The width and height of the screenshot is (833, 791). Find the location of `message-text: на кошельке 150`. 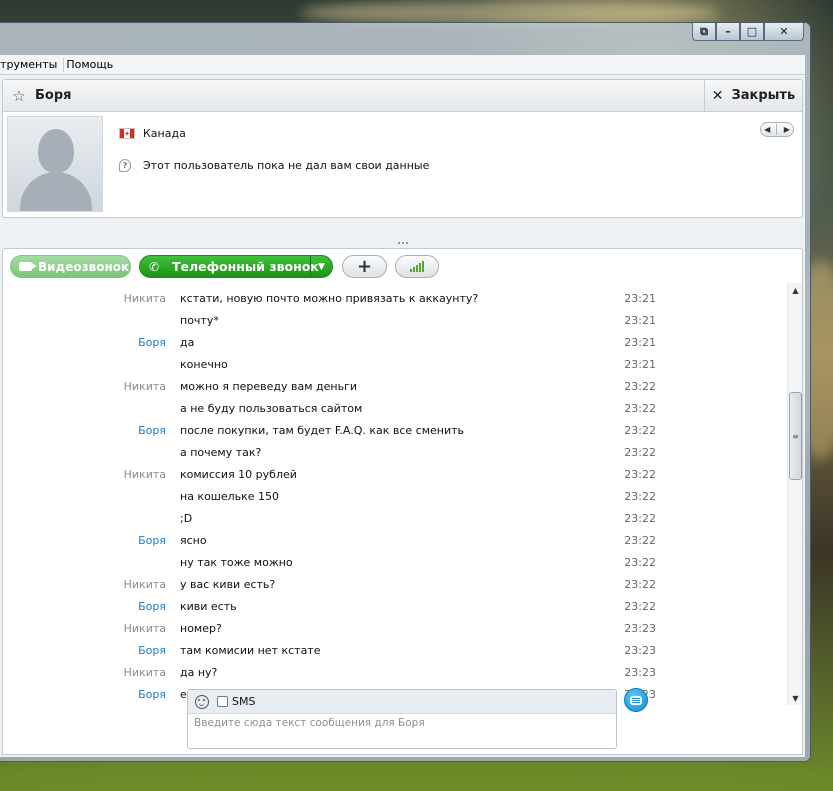

message-text: на кошельке 150 is located at coordinates (230, 496).